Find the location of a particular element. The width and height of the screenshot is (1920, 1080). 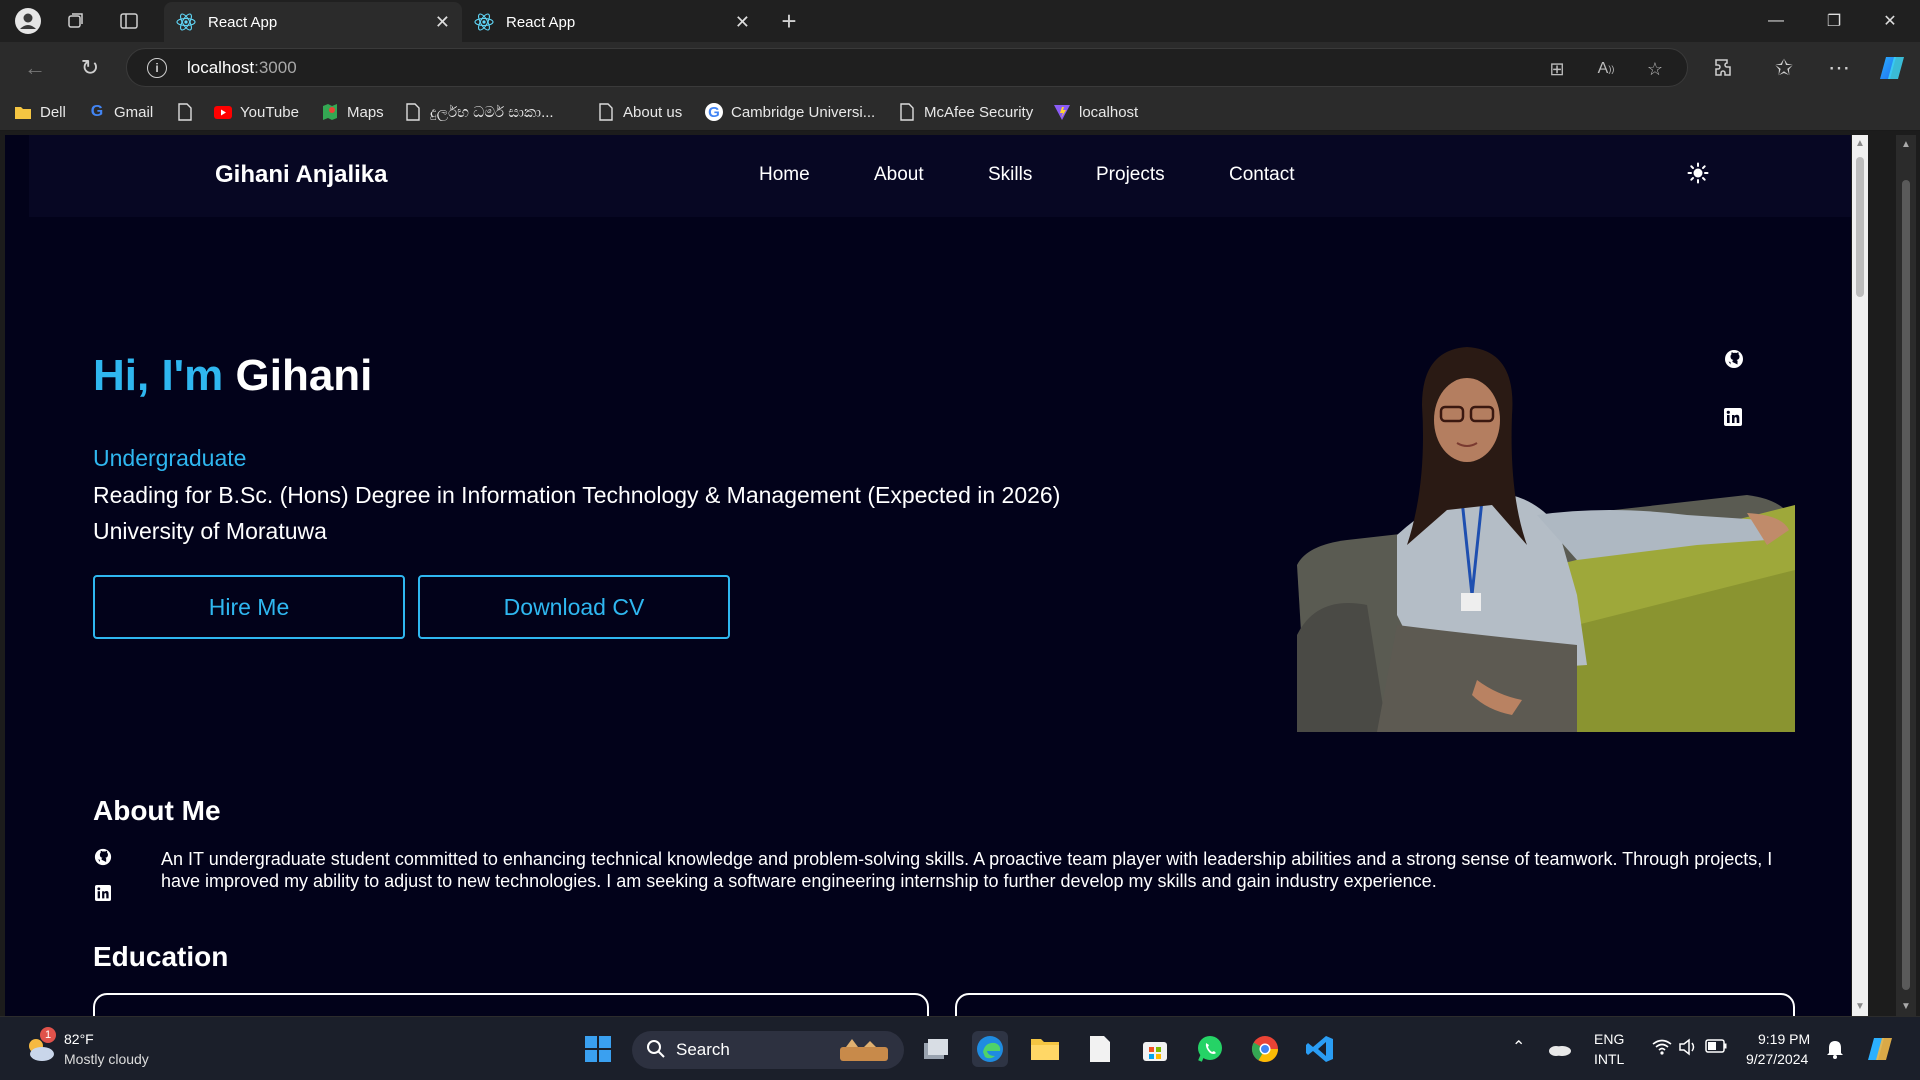

taskbar-search: Search is located at coordinates (768, 1050).